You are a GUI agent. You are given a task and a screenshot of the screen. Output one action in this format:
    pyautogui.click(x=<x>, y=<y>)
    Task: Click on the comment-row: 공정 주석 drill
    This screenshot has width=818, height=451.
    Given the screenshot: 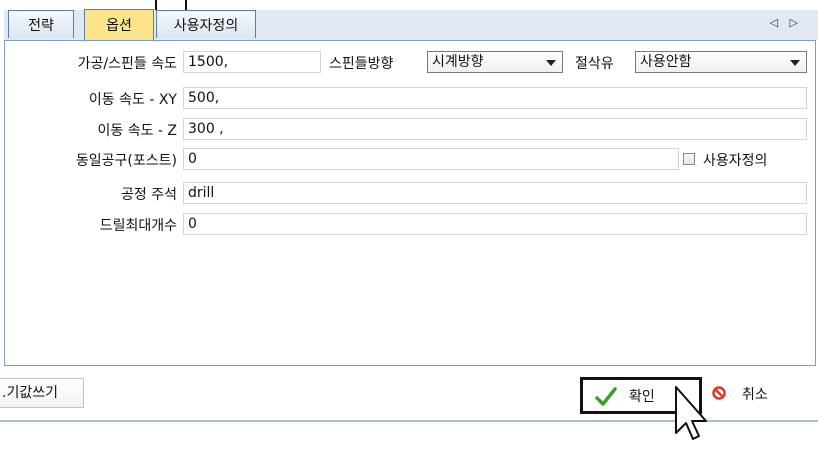 What is the action you would take?
    pyautogui.click(x=411, y=193)
    